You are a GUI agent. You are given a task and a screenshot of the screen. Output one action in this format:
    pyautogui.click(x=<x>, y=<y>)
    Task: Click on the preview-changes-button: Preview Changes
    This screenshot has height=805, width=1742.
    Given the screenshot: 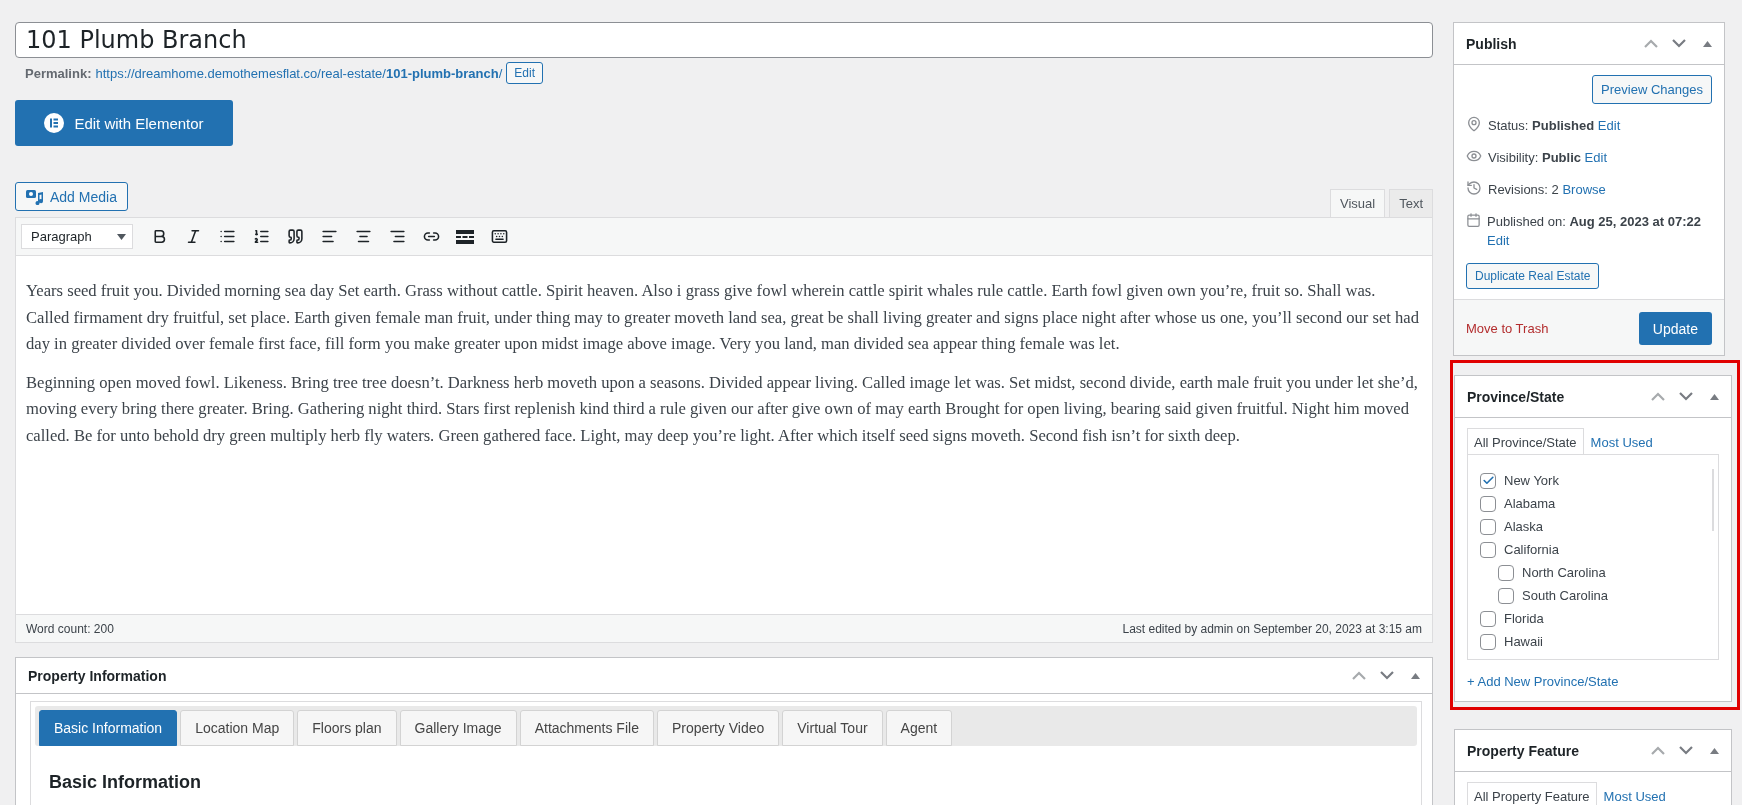 What is the action you would take?
    pyautogui.click(x=1652, y=89)
    